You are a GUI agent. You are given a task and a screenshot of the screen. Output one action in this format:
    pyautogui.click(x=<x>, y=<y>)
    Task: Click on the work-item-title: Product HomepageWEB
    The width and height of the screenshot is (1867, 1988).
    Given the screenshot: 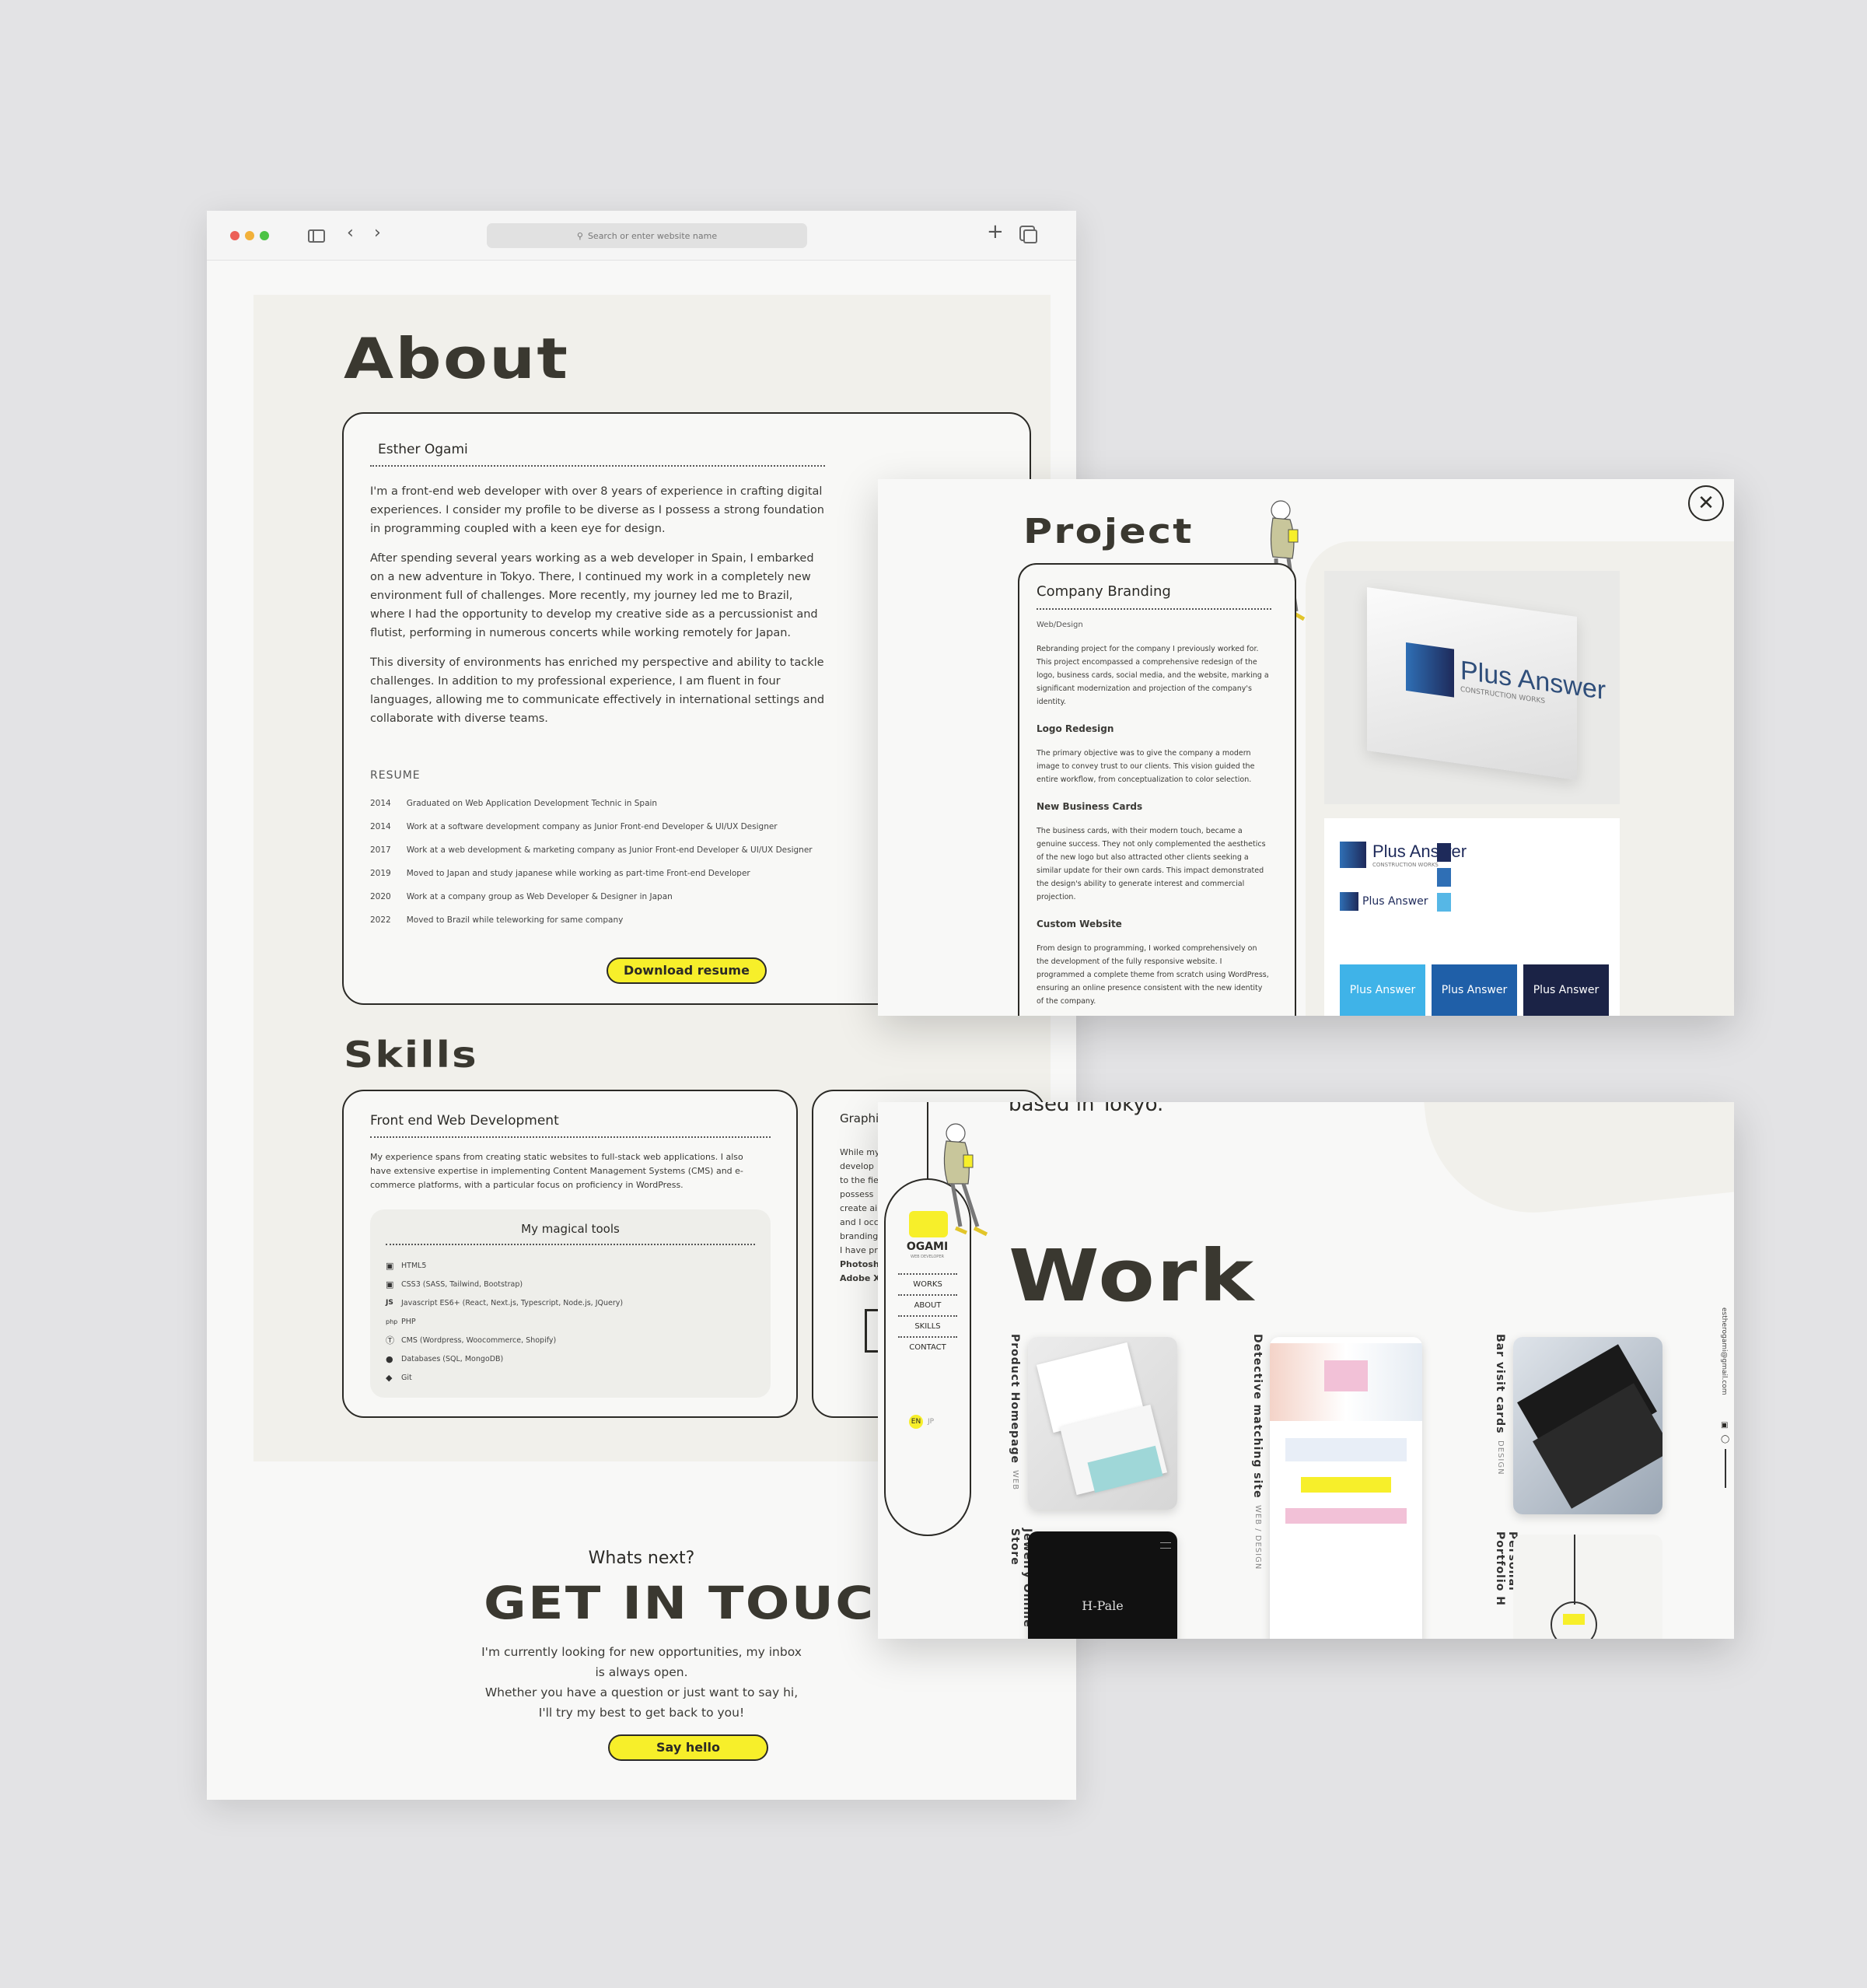 What is the action you would take?
    pyautogui.click(x=1015, y=1412)
    